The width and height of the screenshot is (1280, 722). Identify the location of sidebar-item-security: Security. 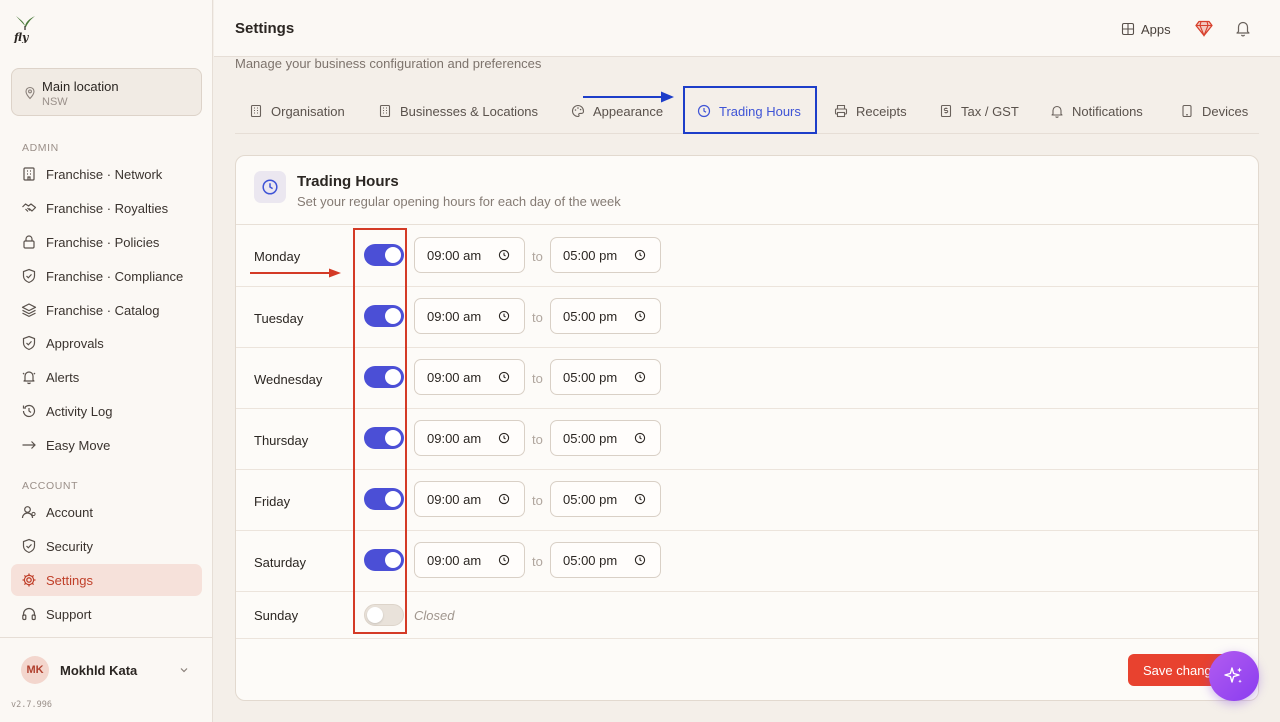
(106, 546).